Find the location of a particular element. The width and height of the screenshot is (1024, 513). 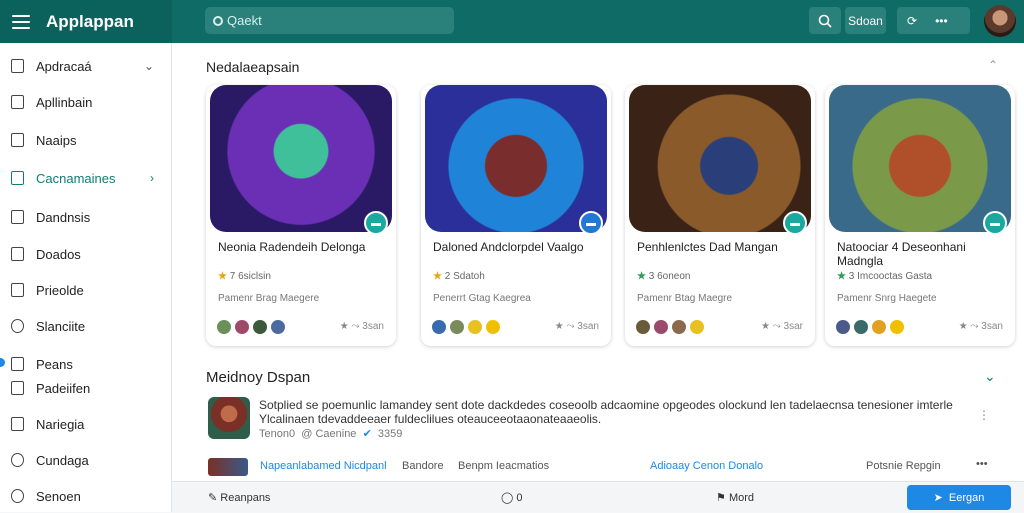

game-rating: ★ 3 Imcooctas Gasta is located at coordinates (885, 276).